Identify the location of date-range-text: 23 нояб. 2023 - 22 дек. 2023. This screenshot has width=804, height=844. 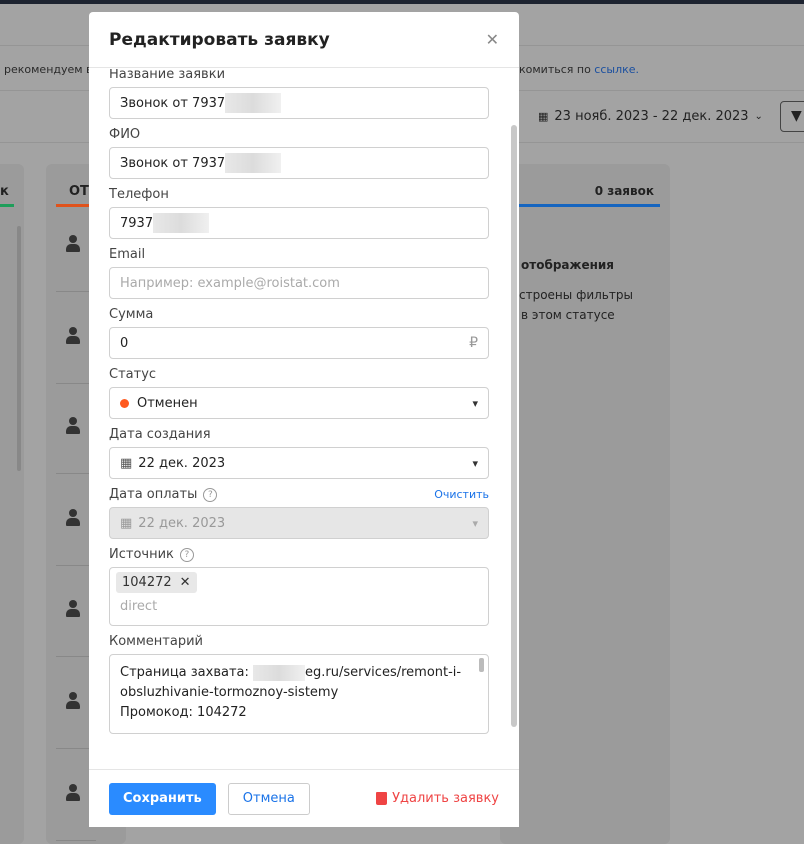
(651, 116).